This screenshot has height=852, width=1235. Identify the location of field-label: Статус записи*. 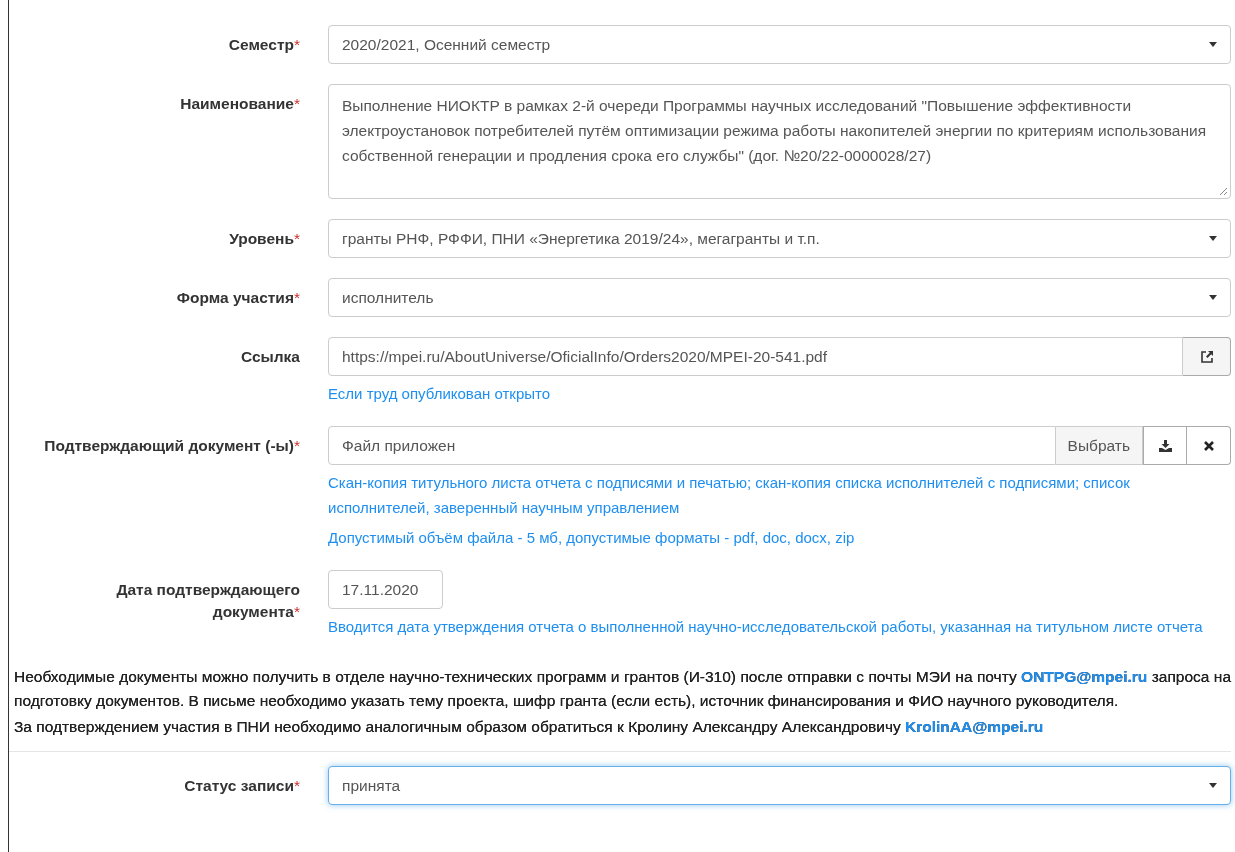
(241, 786).